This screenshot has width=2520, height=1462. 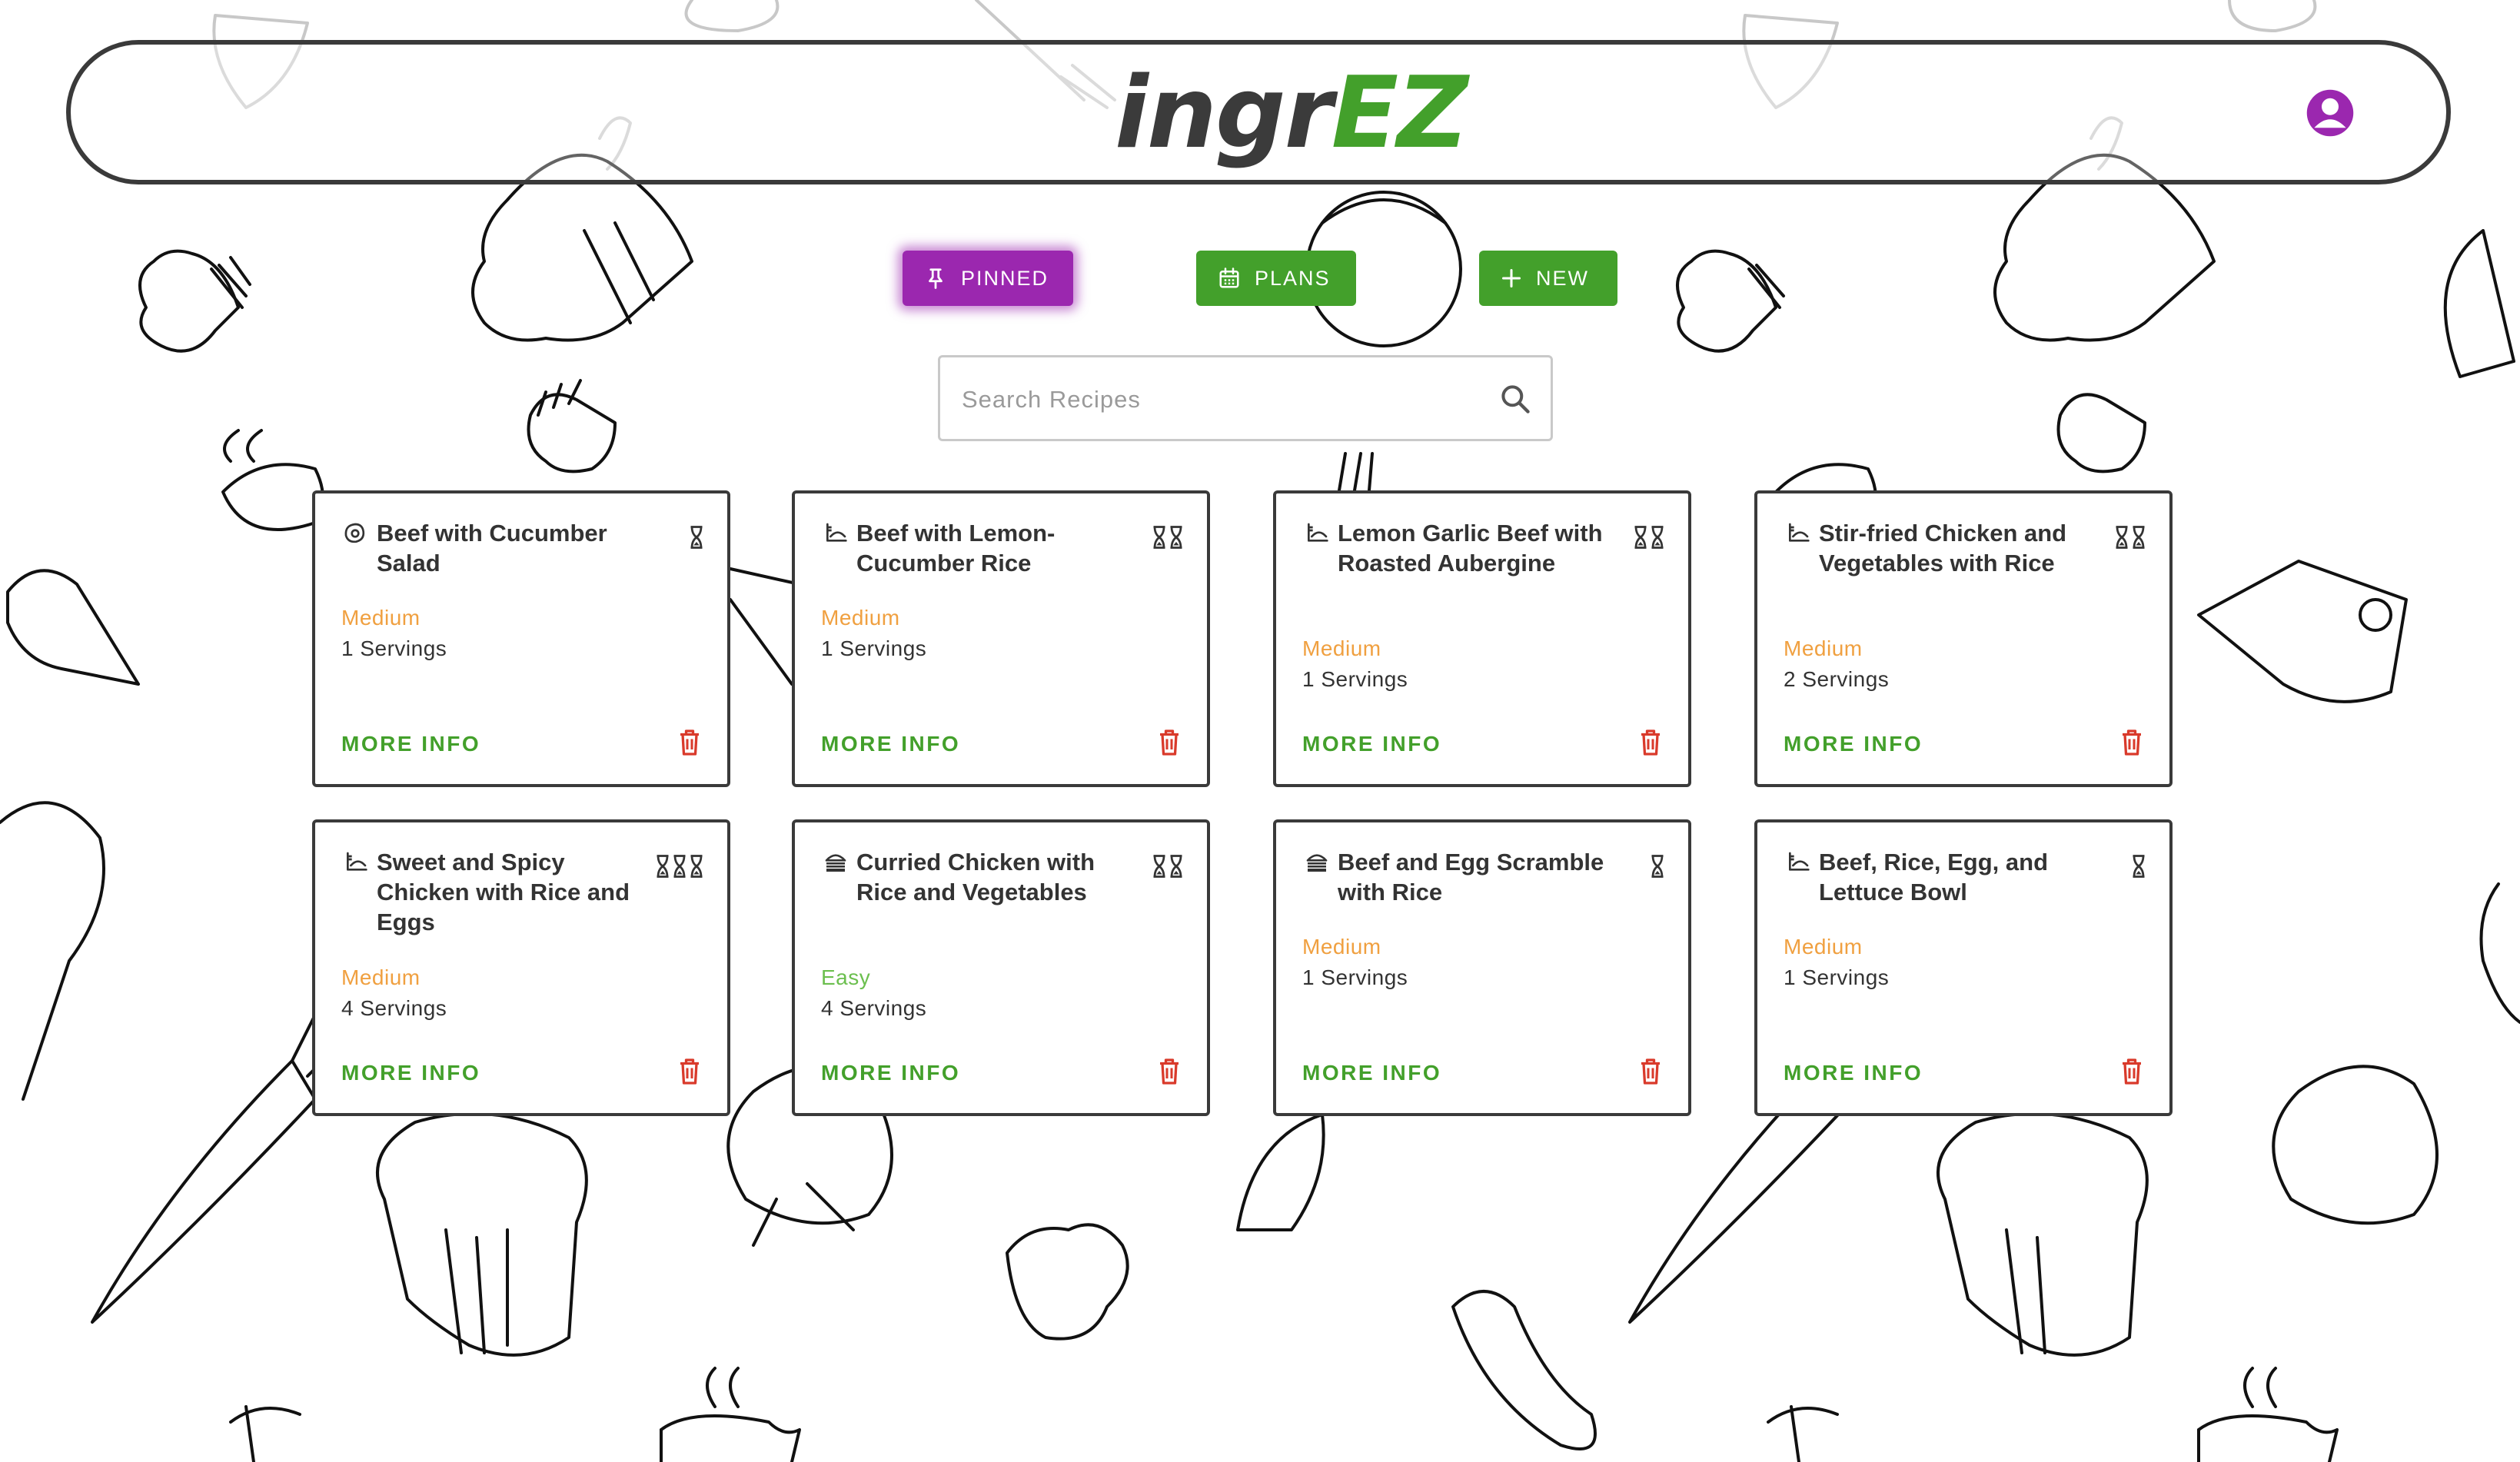 What do you see at coordinates (1216, 400) in the screenshot?
I see `search-input` at bounding box center [1216, 400].